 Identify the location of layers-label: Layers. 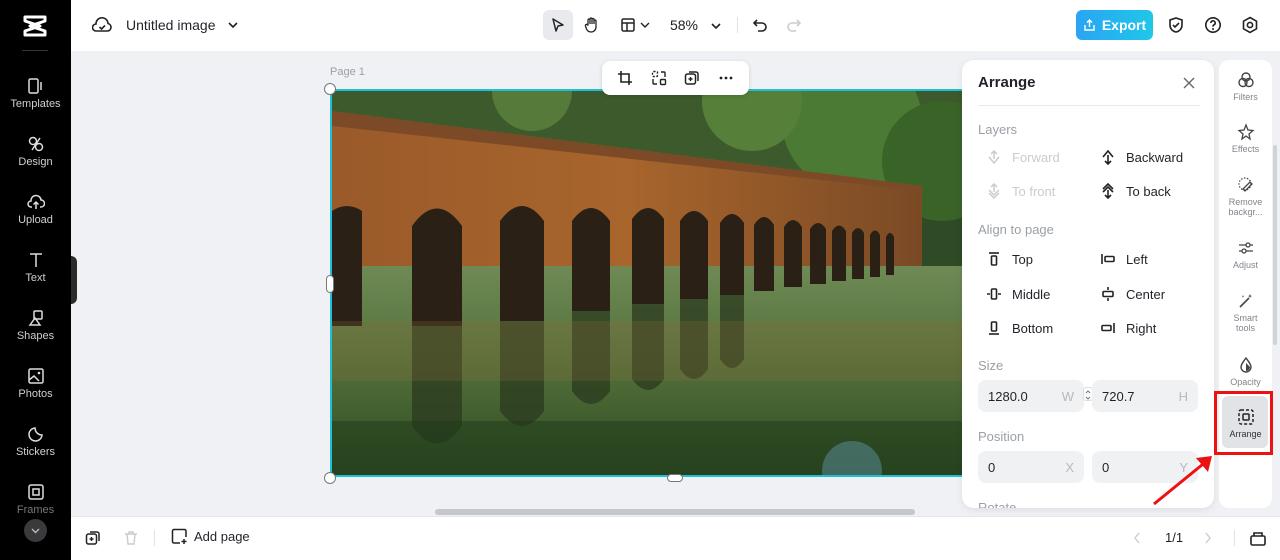
(998, 129).